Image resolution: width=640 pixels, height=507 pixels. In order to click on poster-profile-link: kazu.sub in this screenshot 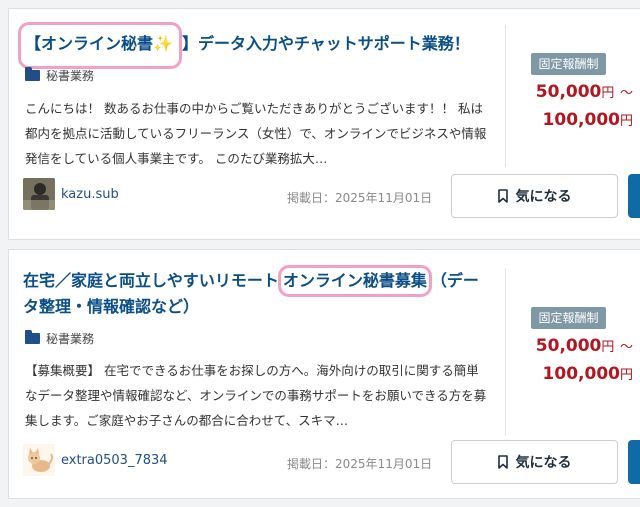, I will do `click(71, 194)`.